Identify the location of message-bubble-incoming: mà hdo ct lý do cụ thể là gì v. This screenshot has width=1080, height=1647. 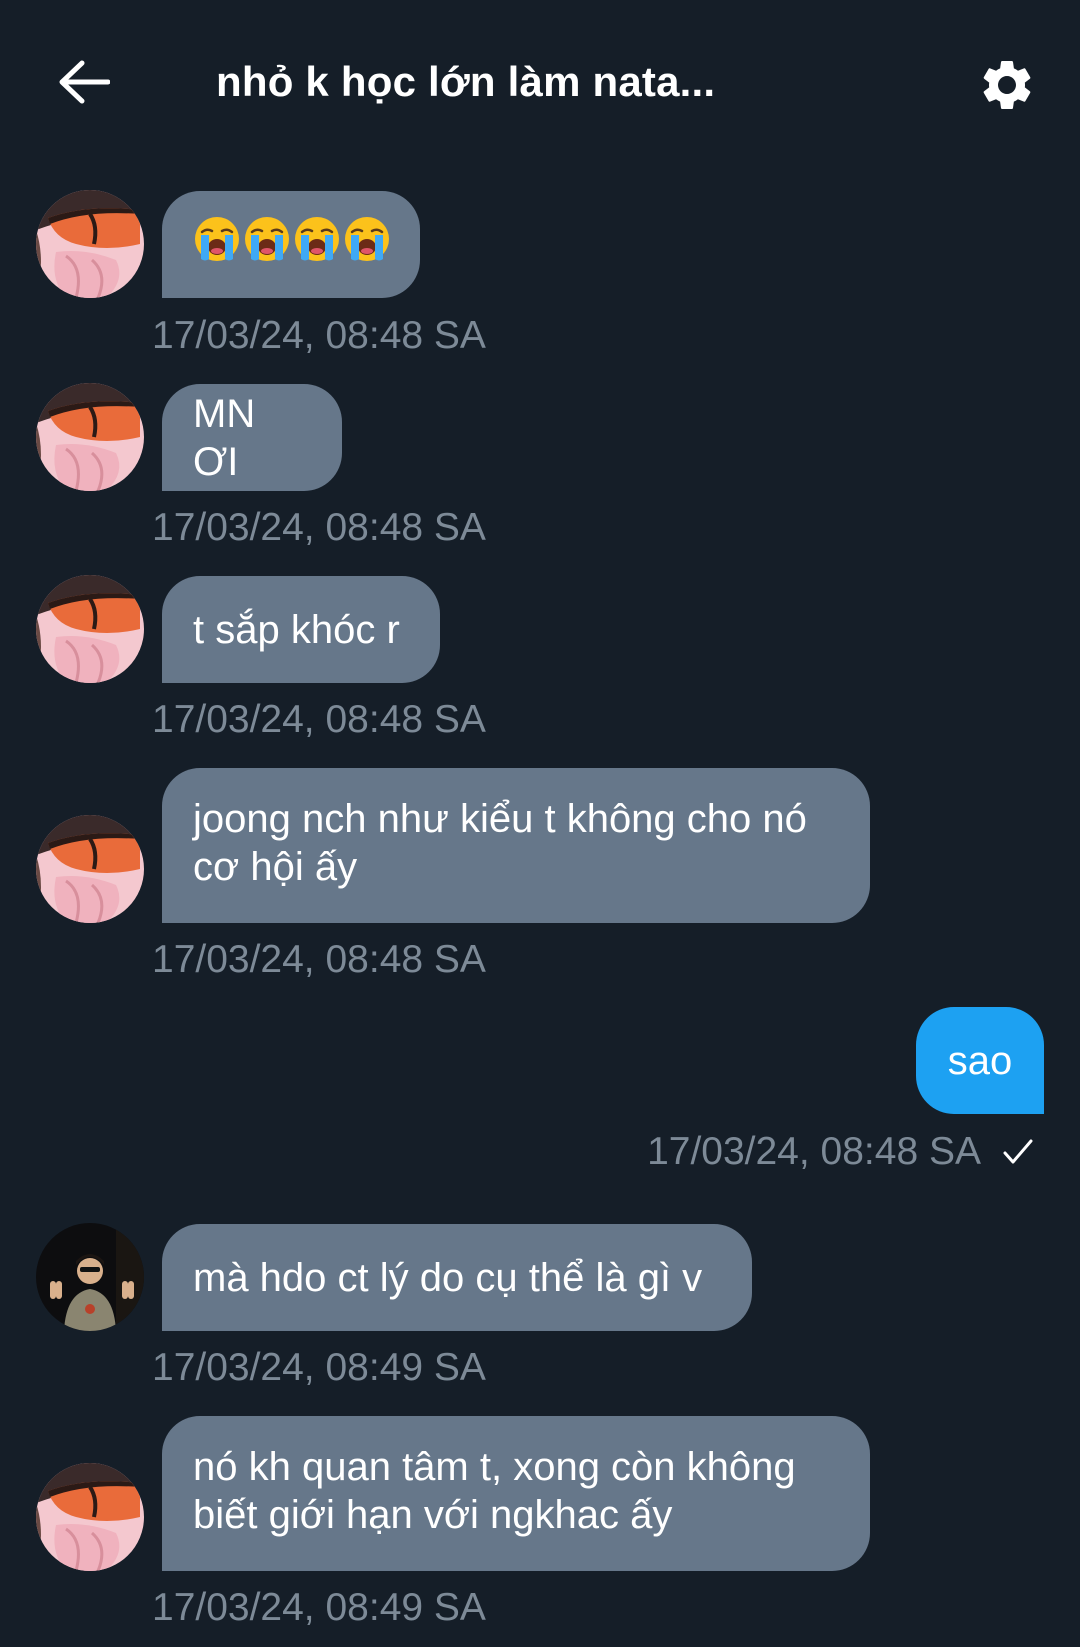
(457, 1277).